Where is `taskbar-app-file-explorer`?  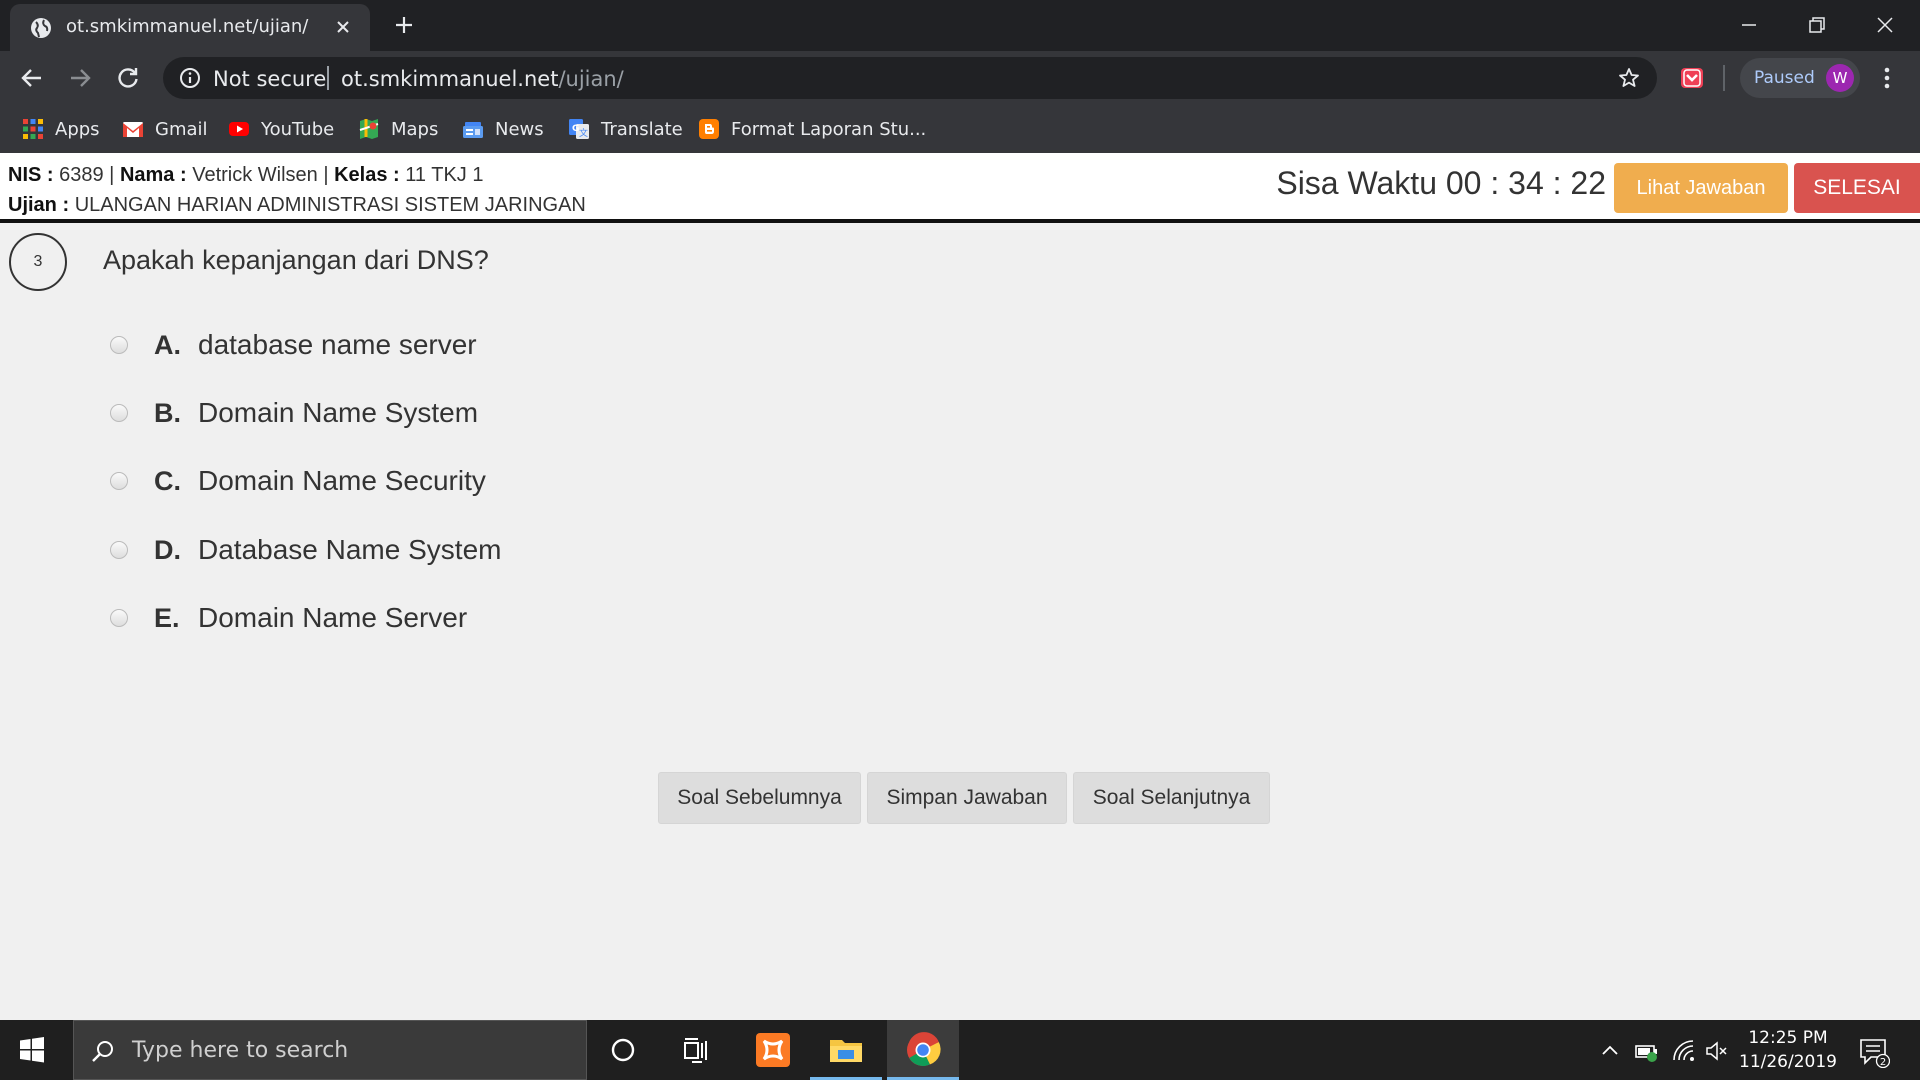
taskbar-app-file-explorer is located at coordinates (846, 1050).